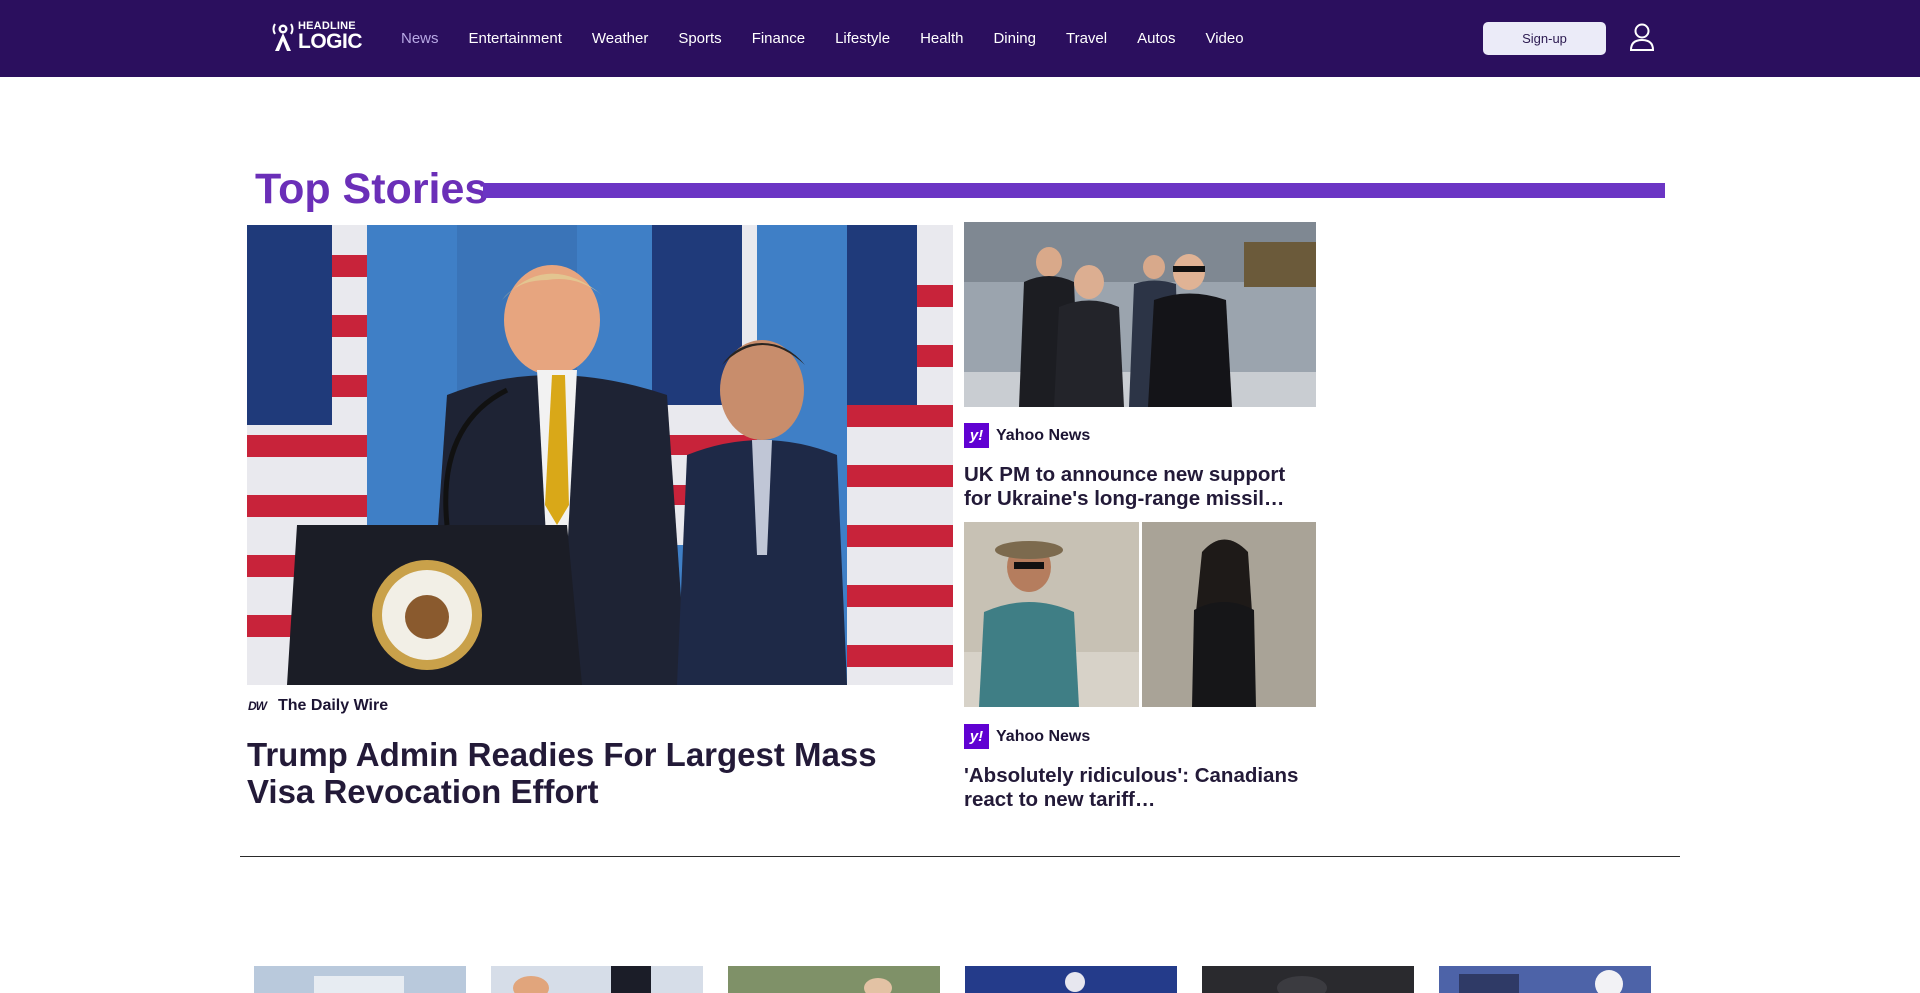 The width and height of the screenshot is (1920, 993). I want to click on nav-link-lifestyle: Lifestyle, so click(862, 38).